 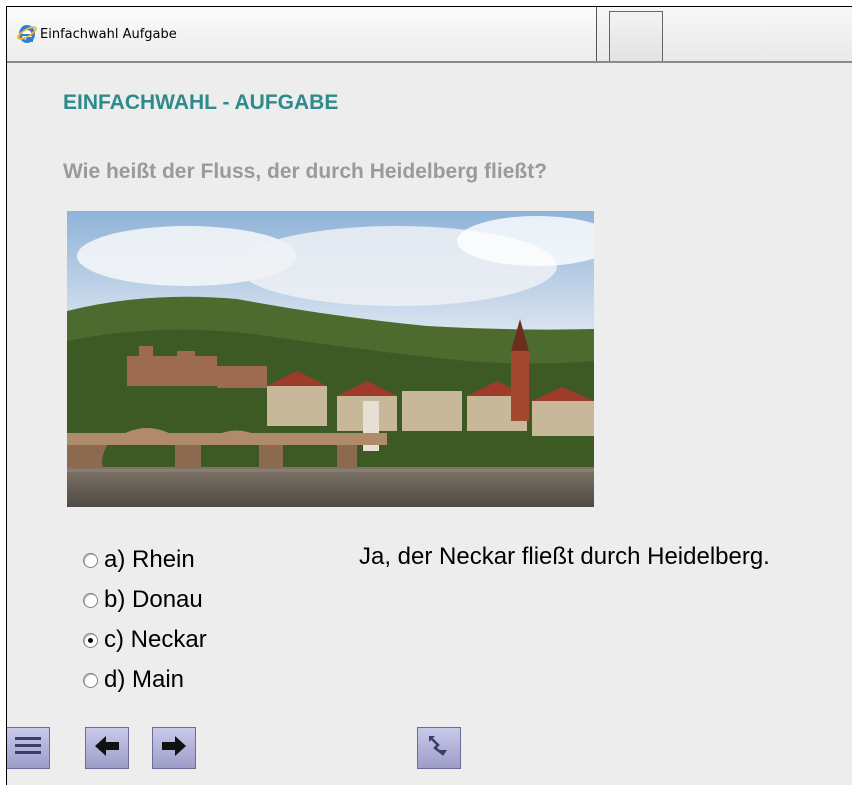 I want to click on answer-options: a) Rhein b) Donau c) Neckar d) Main, so click(x=145, y=620).